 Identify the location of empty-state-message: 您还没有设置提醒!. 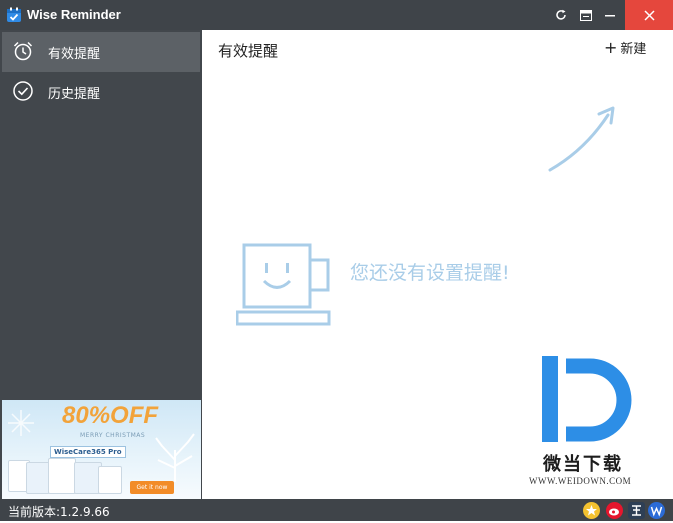
(430, 273).